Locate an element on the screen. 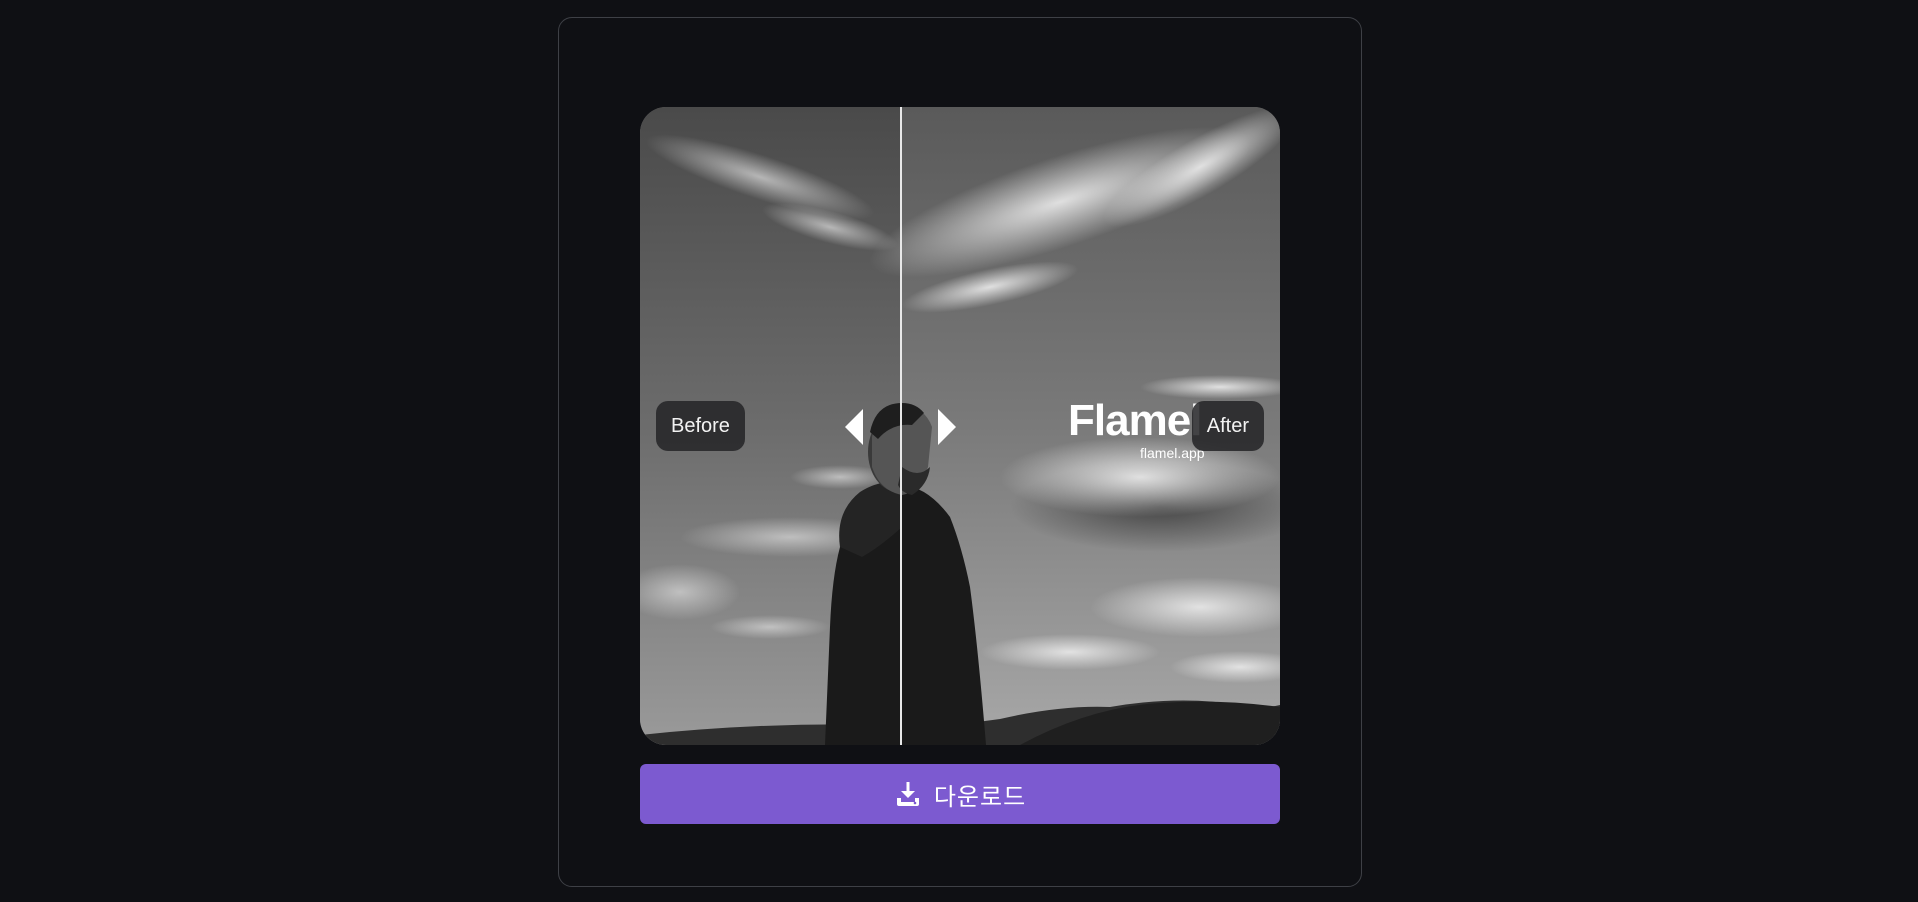  before-label: Before is located at coordinates (700, 426).